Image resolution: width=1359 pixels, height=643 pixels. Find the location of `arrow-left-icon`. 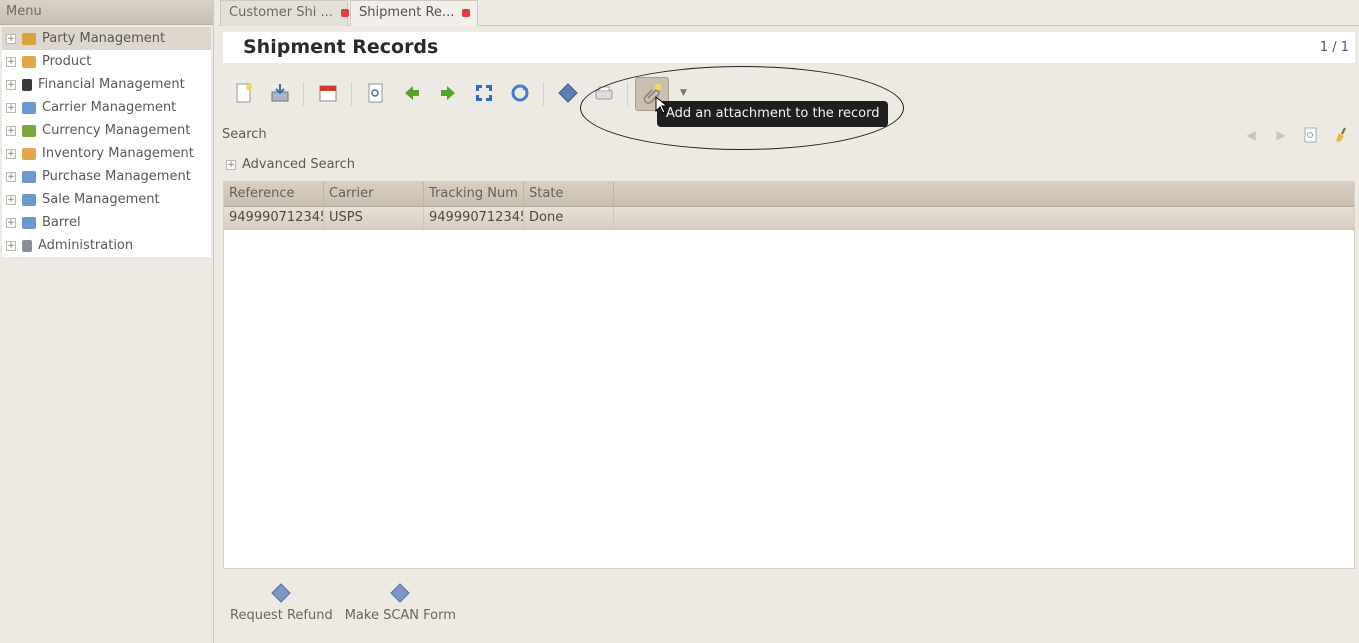

arrow-left-icon is located at coordinates (412, 93).